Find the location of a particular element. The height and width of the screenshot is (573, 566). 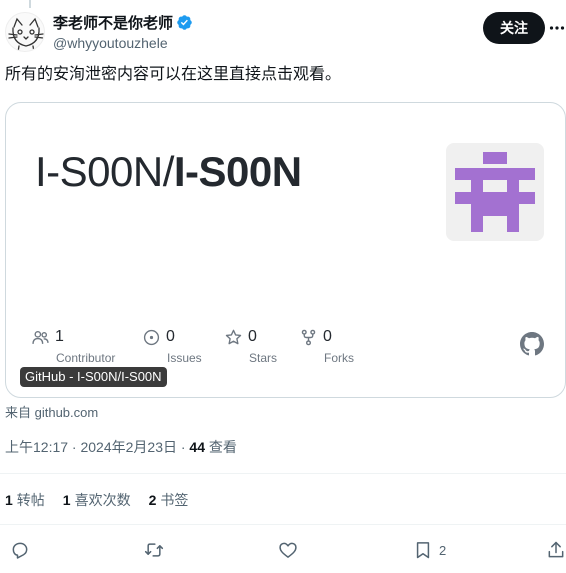

action-bar: 2 is located at coordinates (283, 550).